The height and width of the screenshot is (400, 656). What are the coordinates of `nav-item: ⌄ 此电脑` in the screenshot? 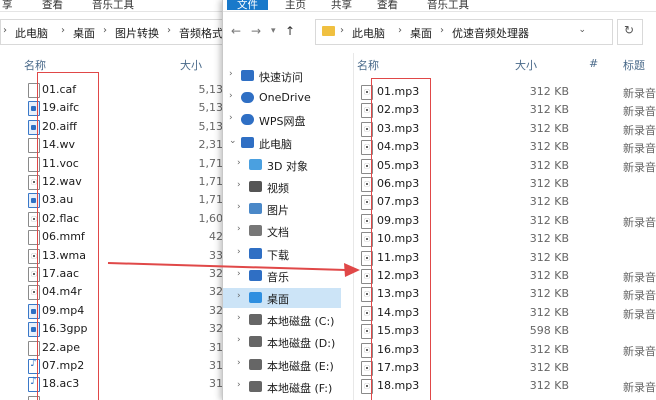 It's located at (282, 143).